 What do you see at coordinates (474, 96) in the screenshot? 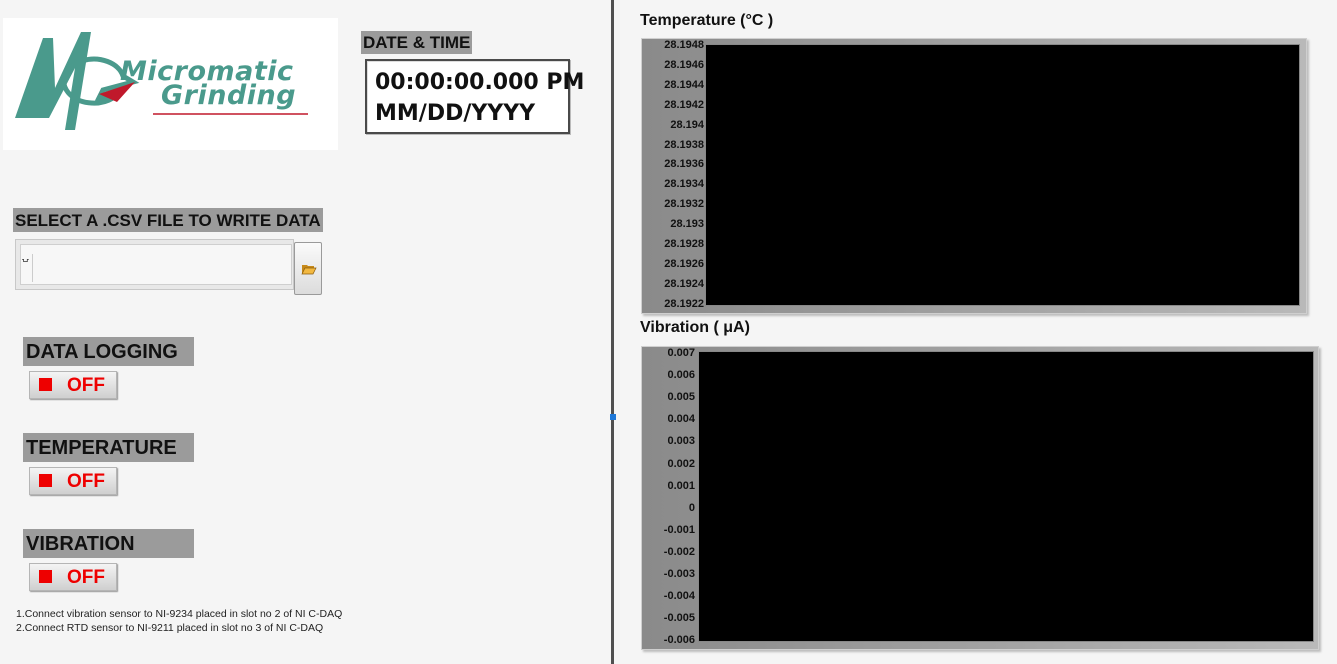
I see `datetime-display: 00:00:00.000 PM MM/DD/YYYY` at bounding box center [474, 96].